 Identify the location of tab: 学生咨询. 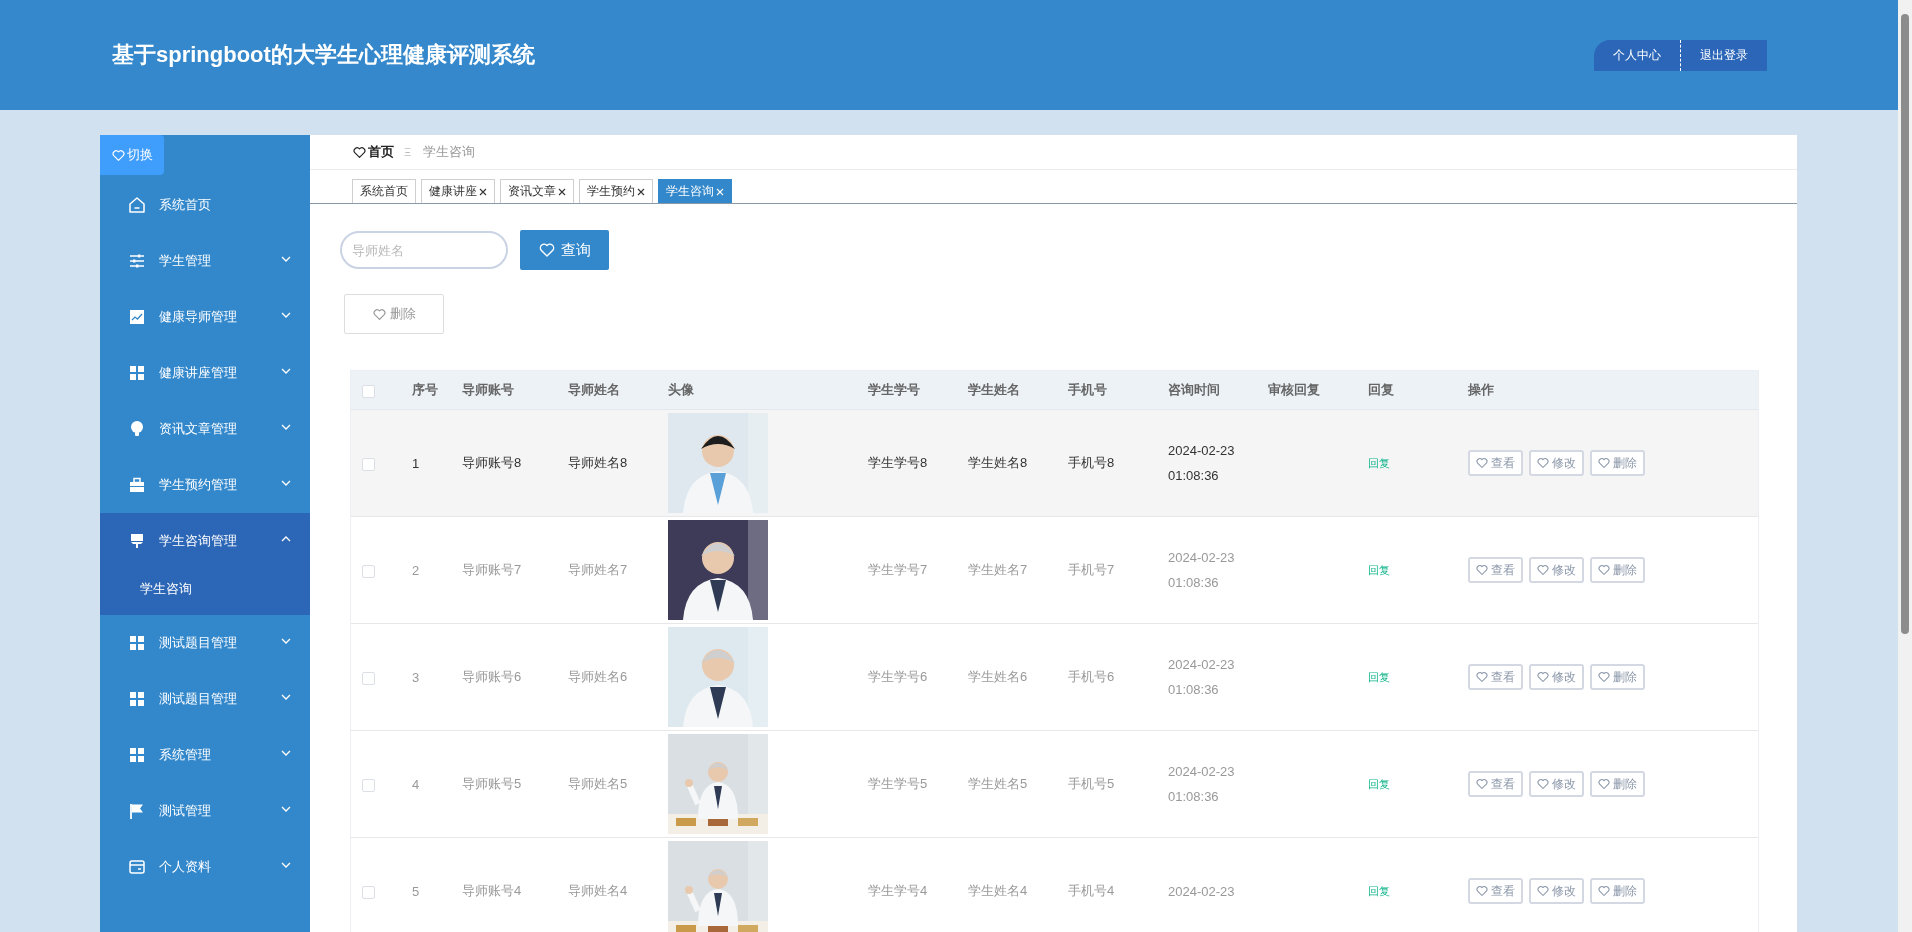
(695, 191).